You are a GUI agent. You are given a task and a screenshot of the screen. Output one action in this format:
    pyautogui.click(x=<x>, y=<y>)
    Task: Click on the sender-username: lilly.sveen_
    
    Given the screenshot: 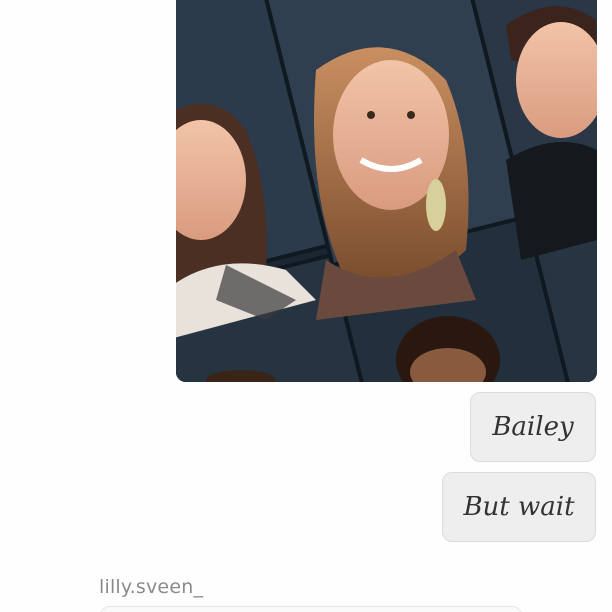 What is the action you would take?
    pyautogui.click(x=151, y=587)
    